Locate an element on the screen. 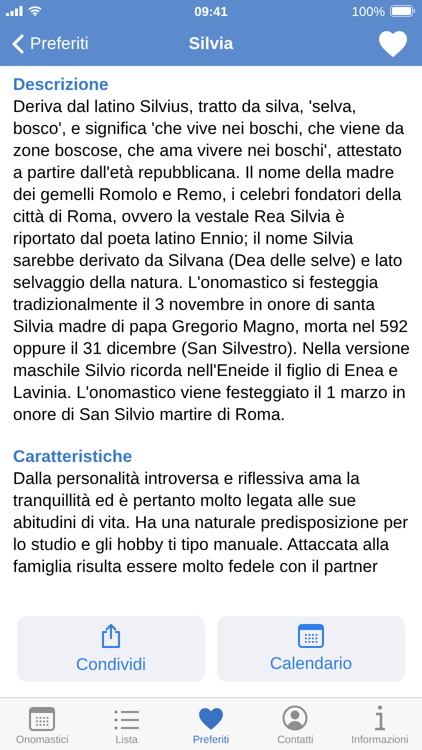 This screenshot has height=750, width=422. tab-item: Contatti is located at coordinates (295, 724).